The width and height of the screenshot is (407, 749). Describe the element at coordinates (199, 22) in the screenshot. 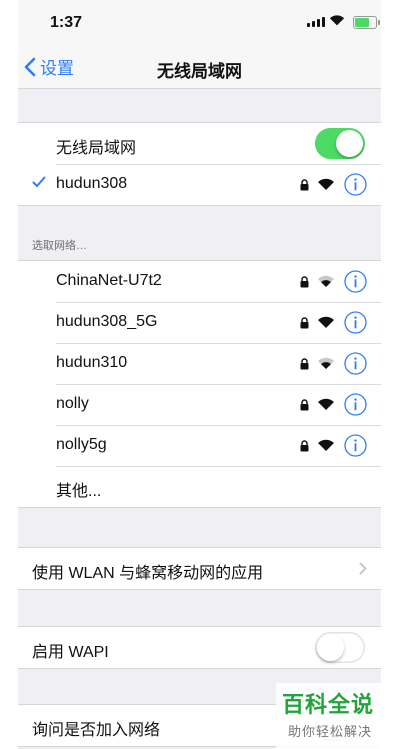

I see `status-bar: 1:37` at that location.